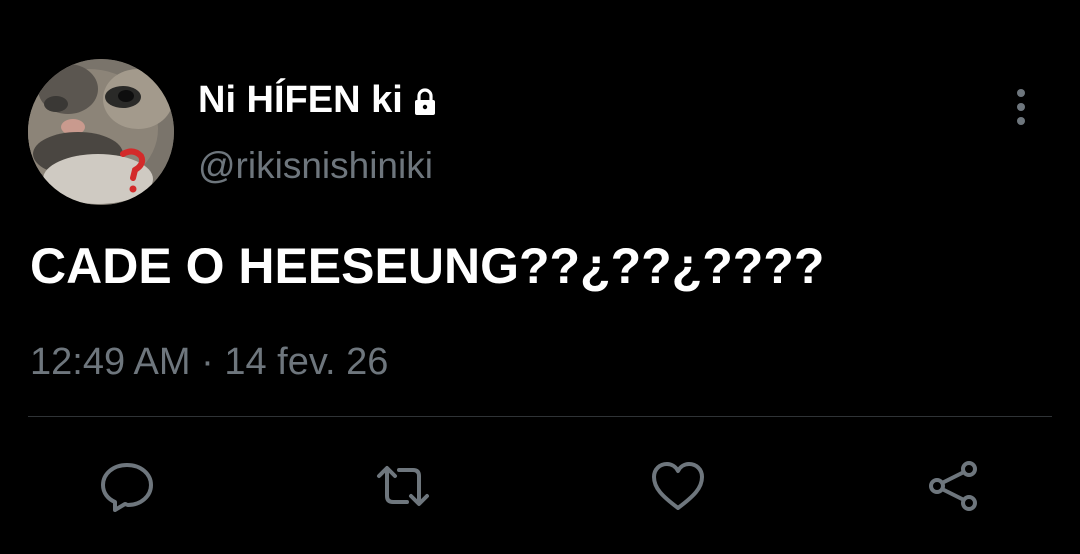 Image resolution: width=1080 pixels, height=554 pixels. What do you see at coordinates (300, 100) in the screenshot?
I see `display-name-text: Ni HÍFEN ki` at bounding box center [300, 100].